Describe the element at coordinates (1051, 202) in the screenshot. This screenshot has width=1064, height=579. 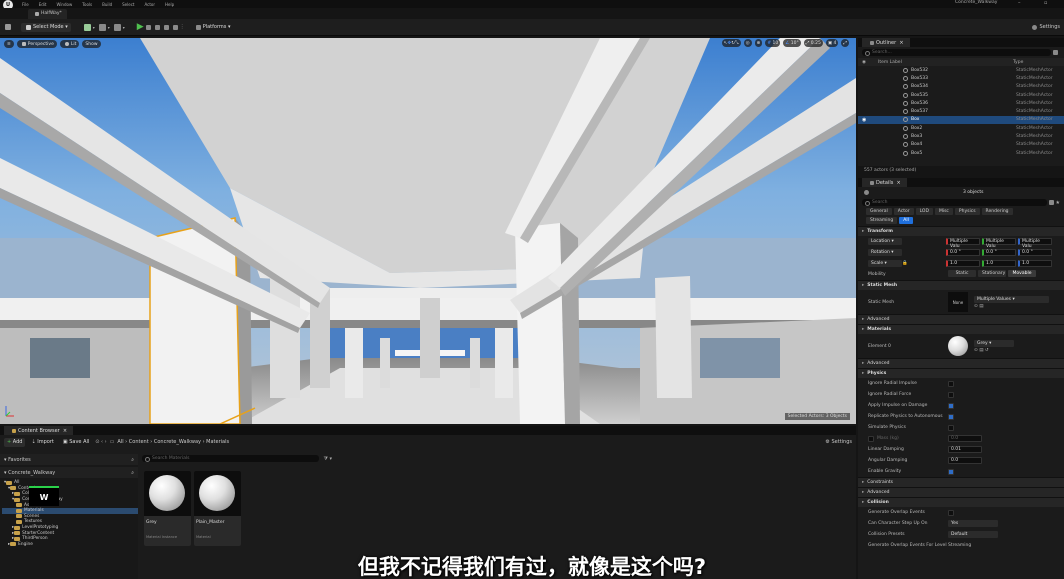
I see `property-matrix-icon` at that location.